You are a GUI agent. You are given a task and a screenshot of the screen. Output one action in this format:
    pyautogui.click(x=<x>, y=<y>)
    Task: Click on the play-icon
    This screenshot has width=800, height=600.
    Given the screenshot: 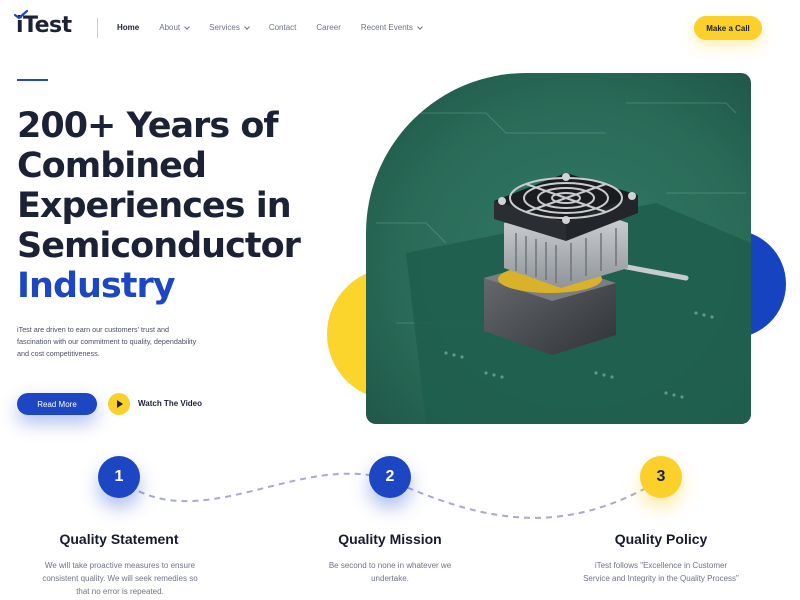 What is the action you would take?
    pyautogui.click(x=120, y=404)
    